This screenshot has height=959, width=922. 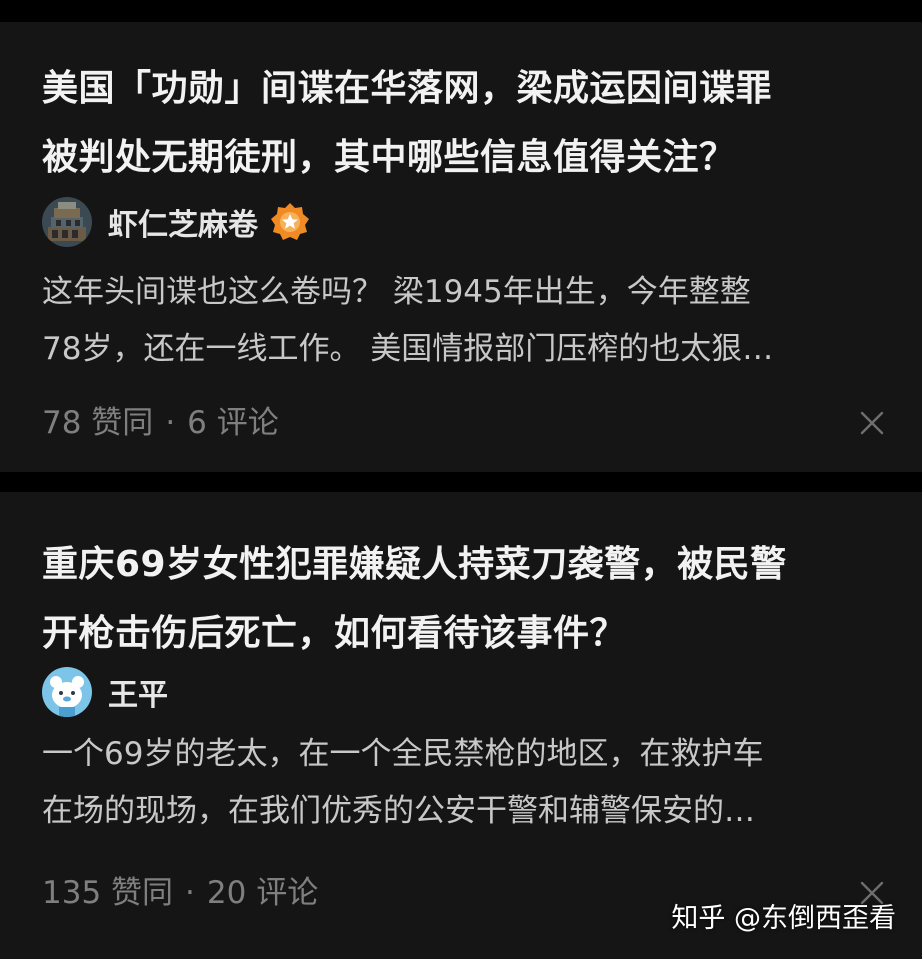 What do you see at coordinates (180, 893) in the screenshot?
I see `answer-meta: 135 赞同 · 20 评论` at bounding box center [180, 893].